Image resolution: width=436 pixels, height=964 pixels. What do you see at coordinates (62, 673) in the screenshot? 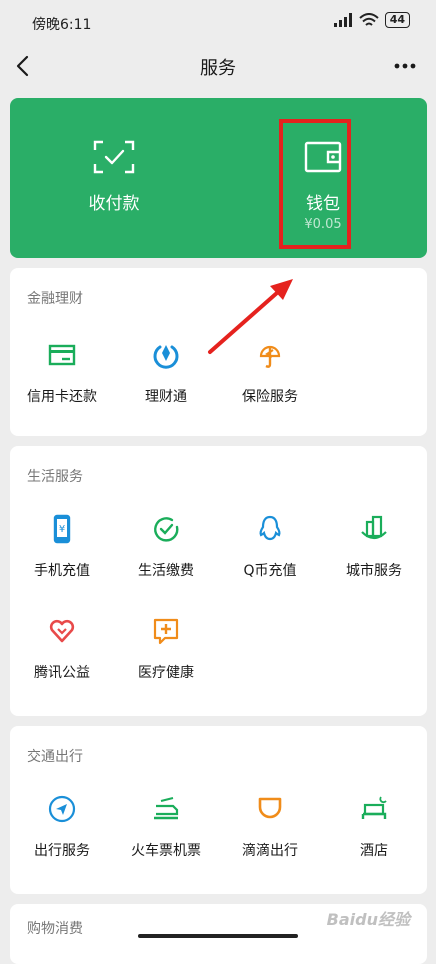
I see `grid-label: 腾讯公益` at bounding box center [62, 673].